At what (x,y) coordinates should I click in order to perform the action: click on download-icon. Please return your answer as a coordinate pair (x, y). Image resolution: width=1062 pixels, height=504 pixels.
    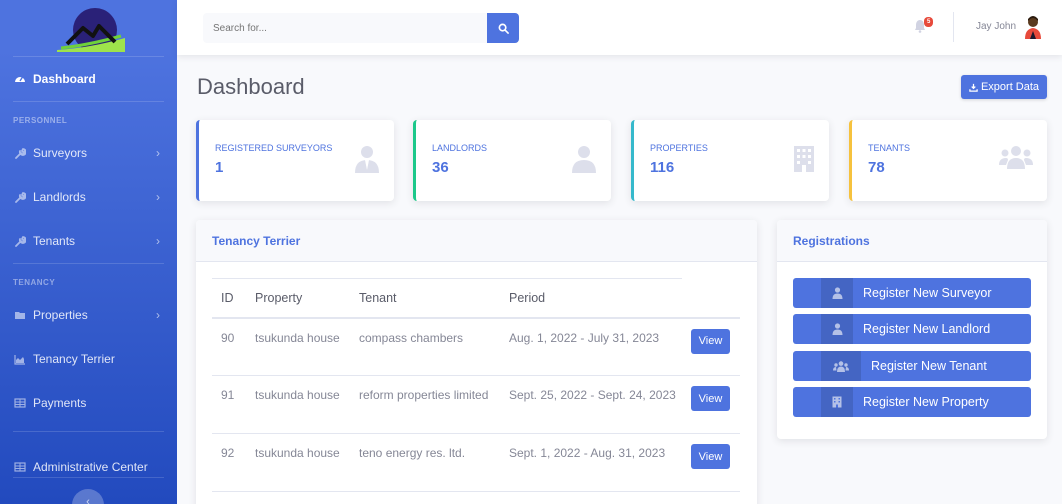
    Looking at the image, I should click on (973, 87).